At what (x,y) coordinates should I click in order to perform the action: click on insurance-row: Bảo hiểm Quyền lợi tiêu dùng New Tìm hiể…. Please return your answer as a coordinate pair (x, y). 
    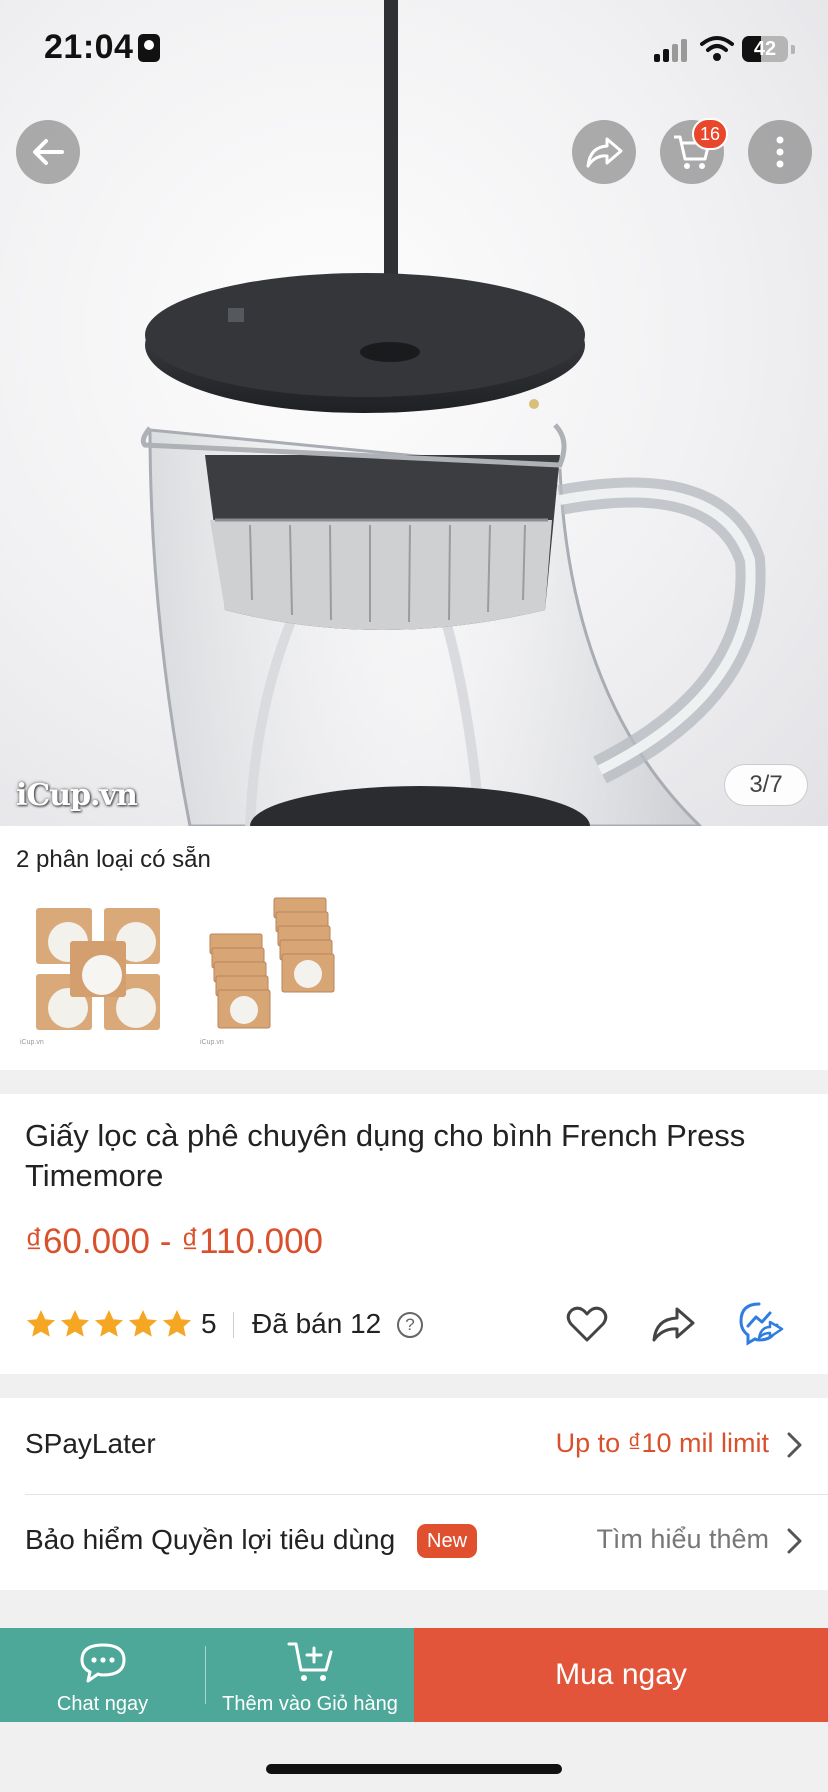
    Looking at the image, I should click on (415, 1542).